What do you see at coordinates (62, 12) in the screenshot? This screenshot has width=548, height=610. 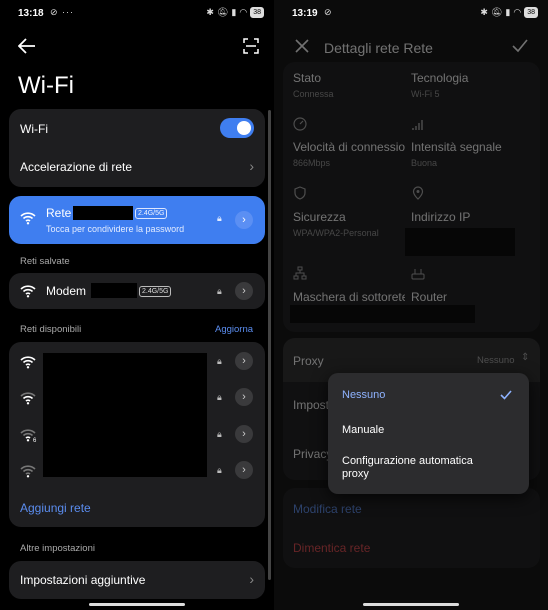 I see `notification-icons: ⊘ ···` at bounding box center [62, 12].